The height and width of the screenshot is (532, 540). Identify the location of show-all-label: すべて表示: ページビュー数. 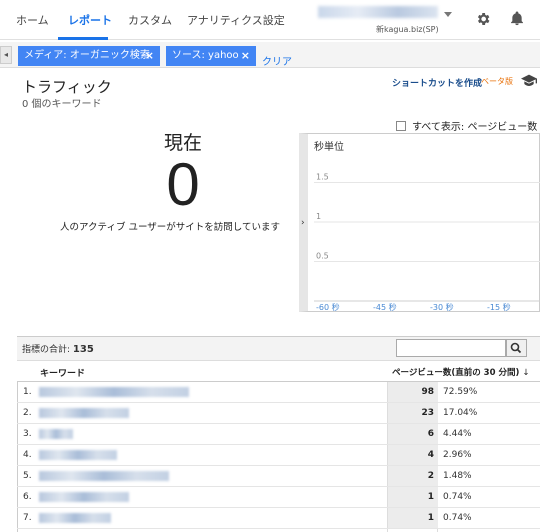
(475, 127).